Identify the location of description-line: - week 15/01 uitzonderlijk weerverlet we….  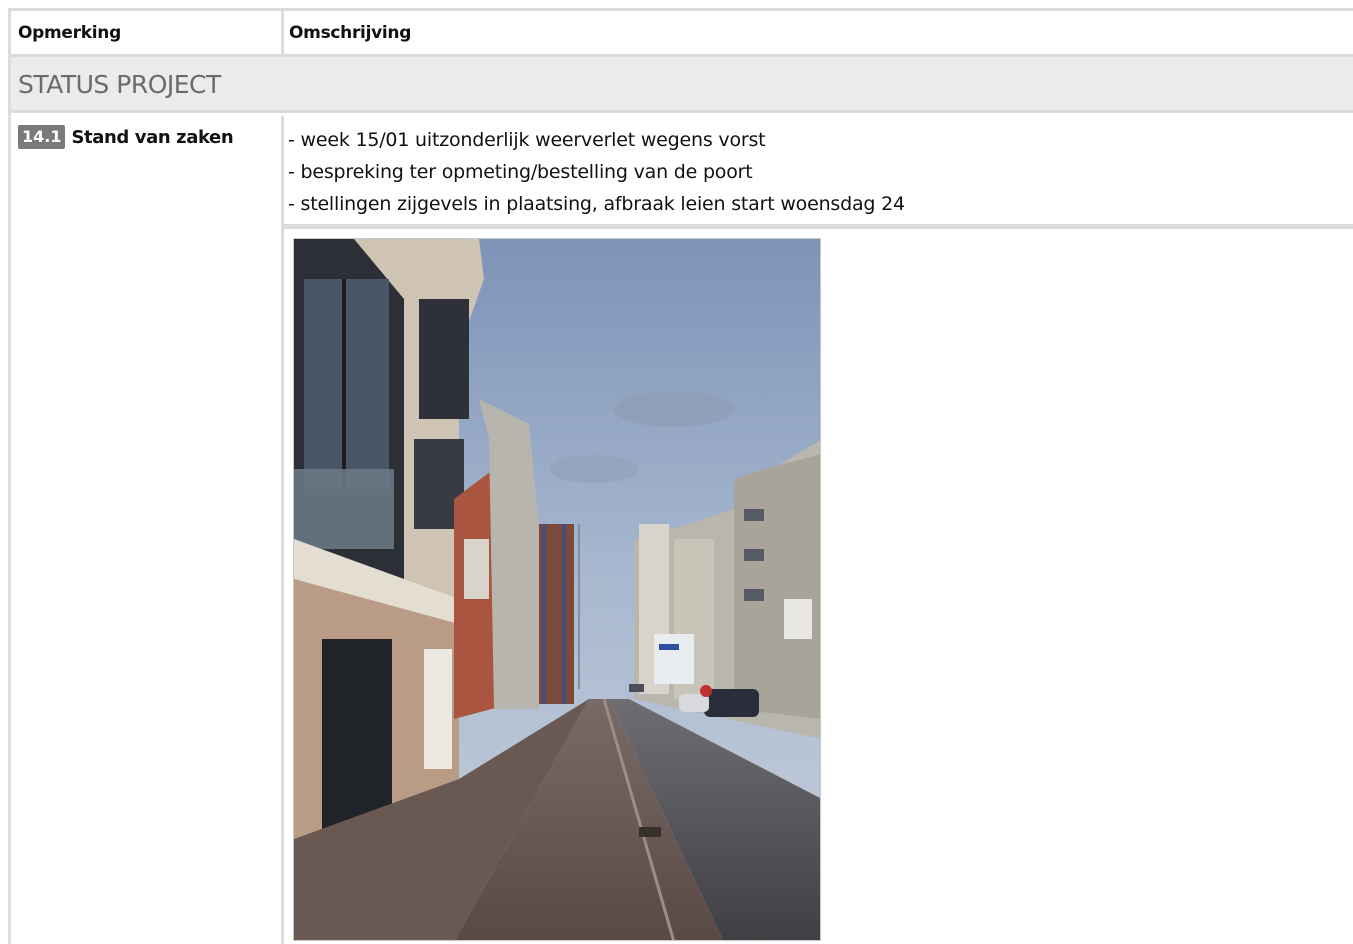
(527, 140).